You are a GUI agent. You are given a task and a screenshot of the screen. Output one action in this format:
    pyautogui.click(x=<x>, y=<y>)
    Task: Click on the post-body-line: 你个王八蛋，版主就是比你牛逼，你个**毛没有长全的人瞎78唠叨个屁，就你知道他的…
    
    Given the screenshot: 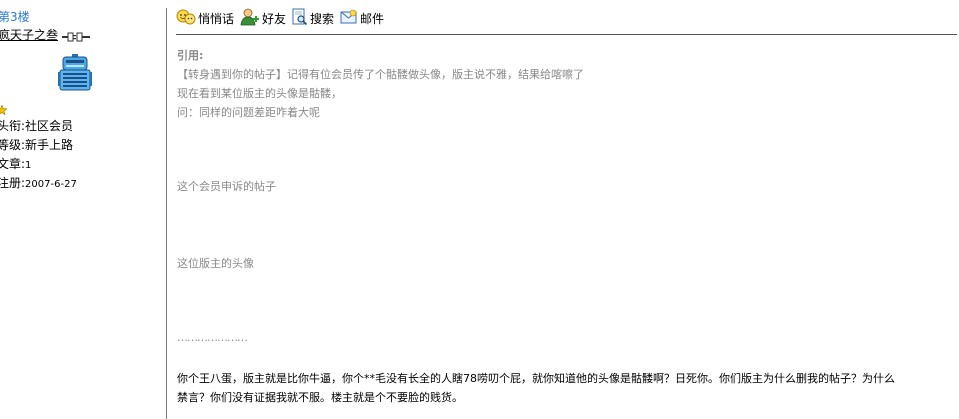 What is the action you would take?
    pyautogui.click(x=536, y=378)
    